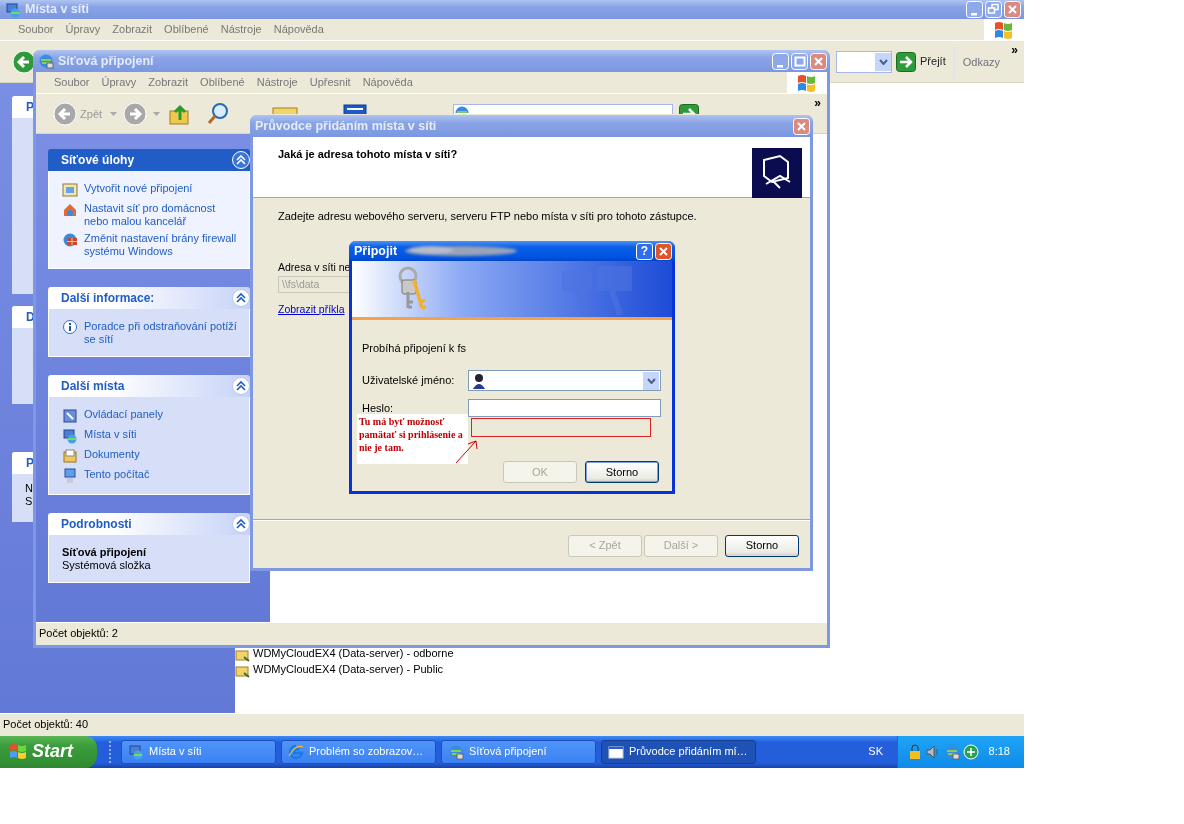 This screenshot has width=1184, height=824. Describe the element at coordinates (330, 82) in the screenshot. I see `menu-item: Upřesnit` at that location.